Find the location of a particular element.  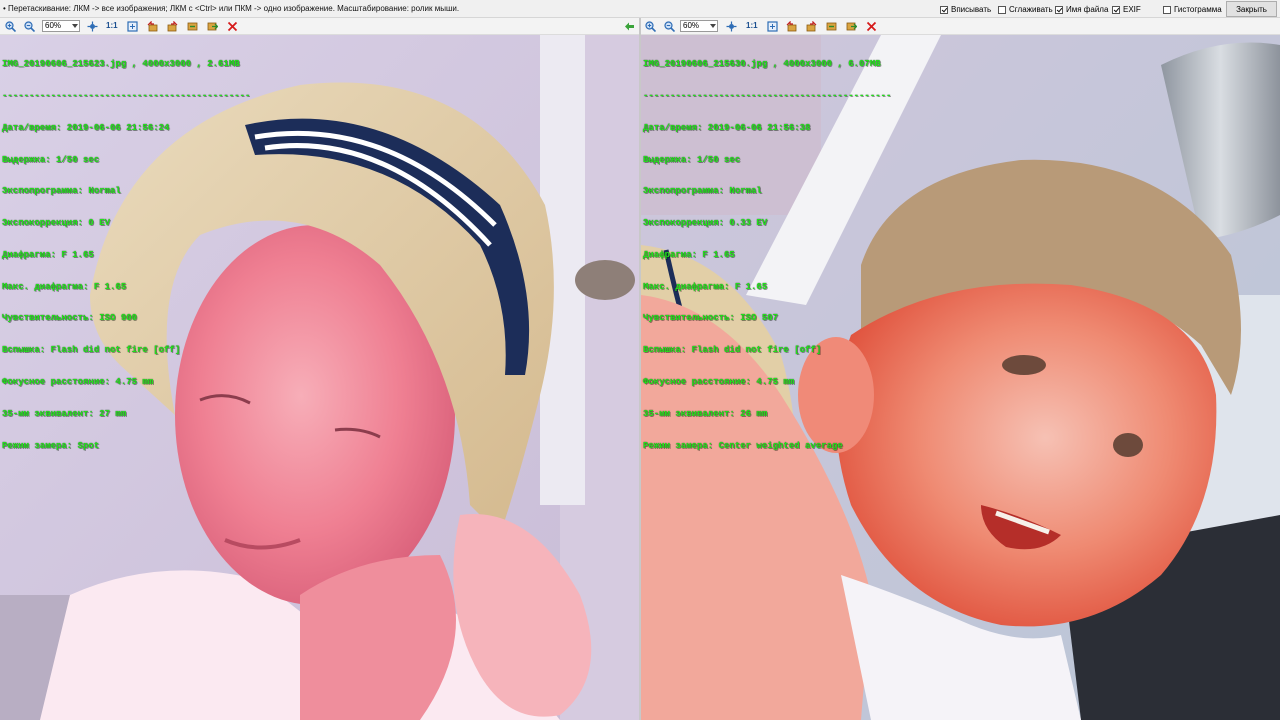

exif-label: EXIF is located at coordinates (1132, 9).